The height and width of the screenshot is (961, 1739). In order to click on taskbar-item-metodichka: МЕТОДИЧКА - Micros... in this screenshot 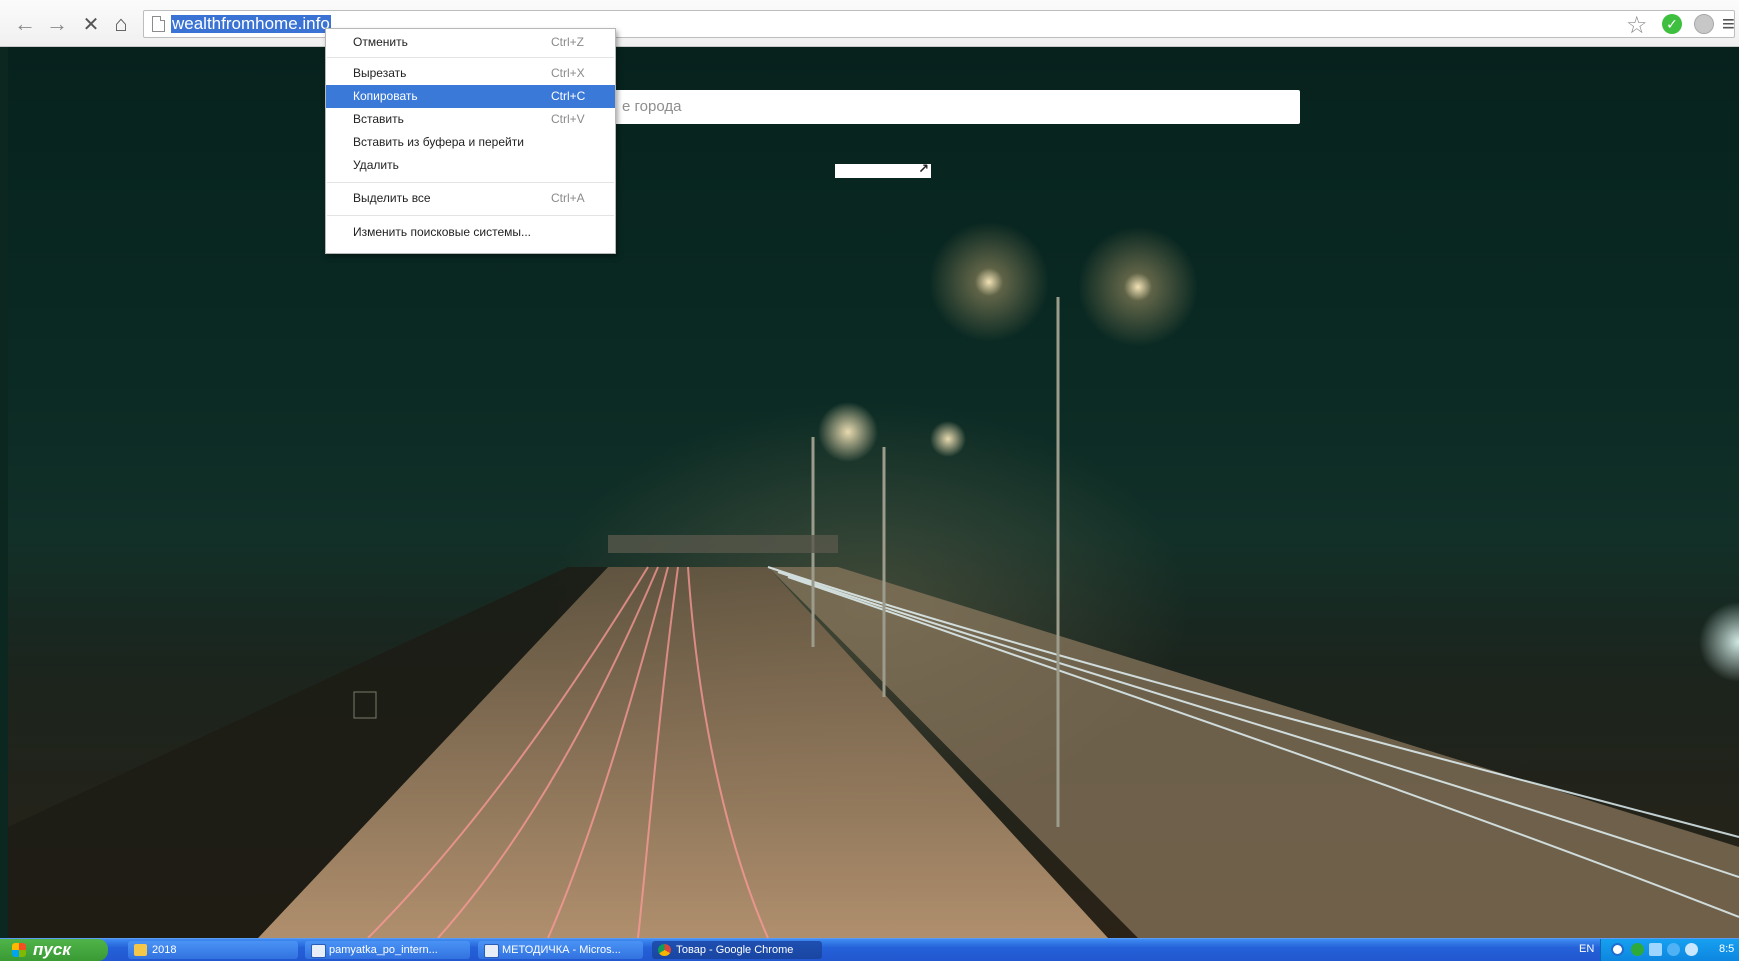, I will do `click(560, 950)`.